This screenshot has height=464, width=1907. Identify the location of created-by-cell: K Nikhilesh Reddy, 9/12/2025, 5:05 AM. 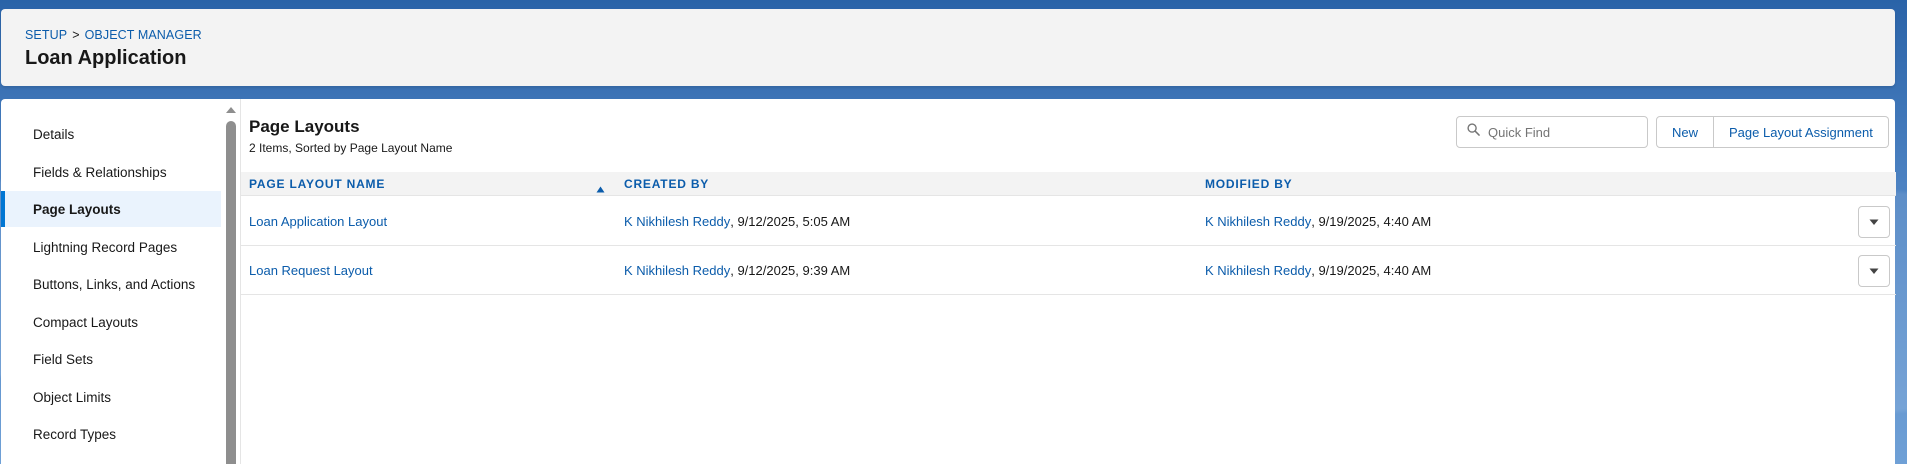
(737, 221).